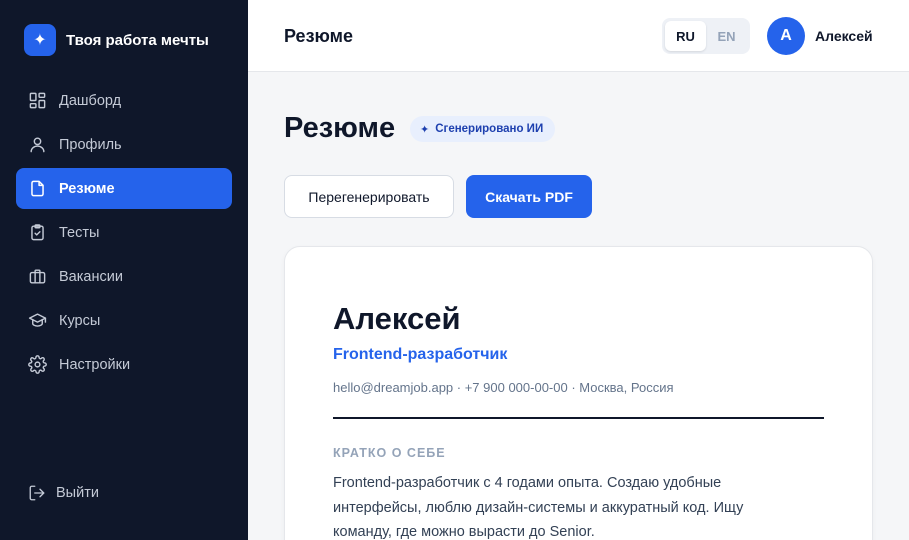  What do you see at coordinates (77, 493) in the screenshot?
I see `logout-label: Выйти` at bounding box center [77, 493].